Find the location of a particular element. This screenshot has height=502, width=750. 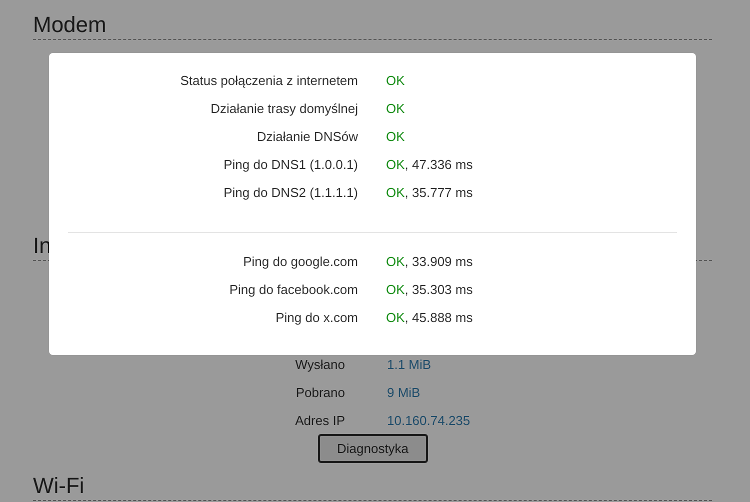

section-heading: Modem is located at coordinates (372, 26).